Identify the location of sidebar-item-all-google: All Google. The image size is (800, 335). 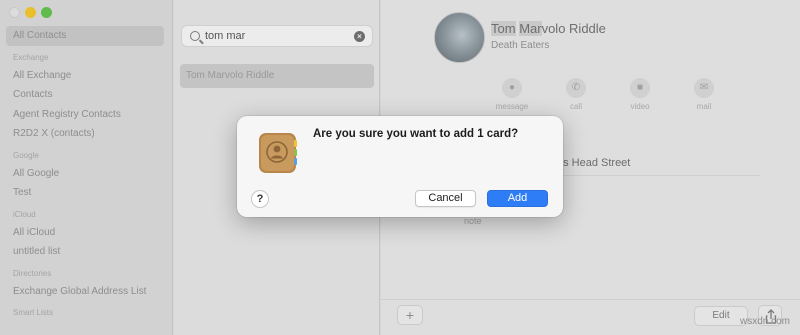
(85, 174).